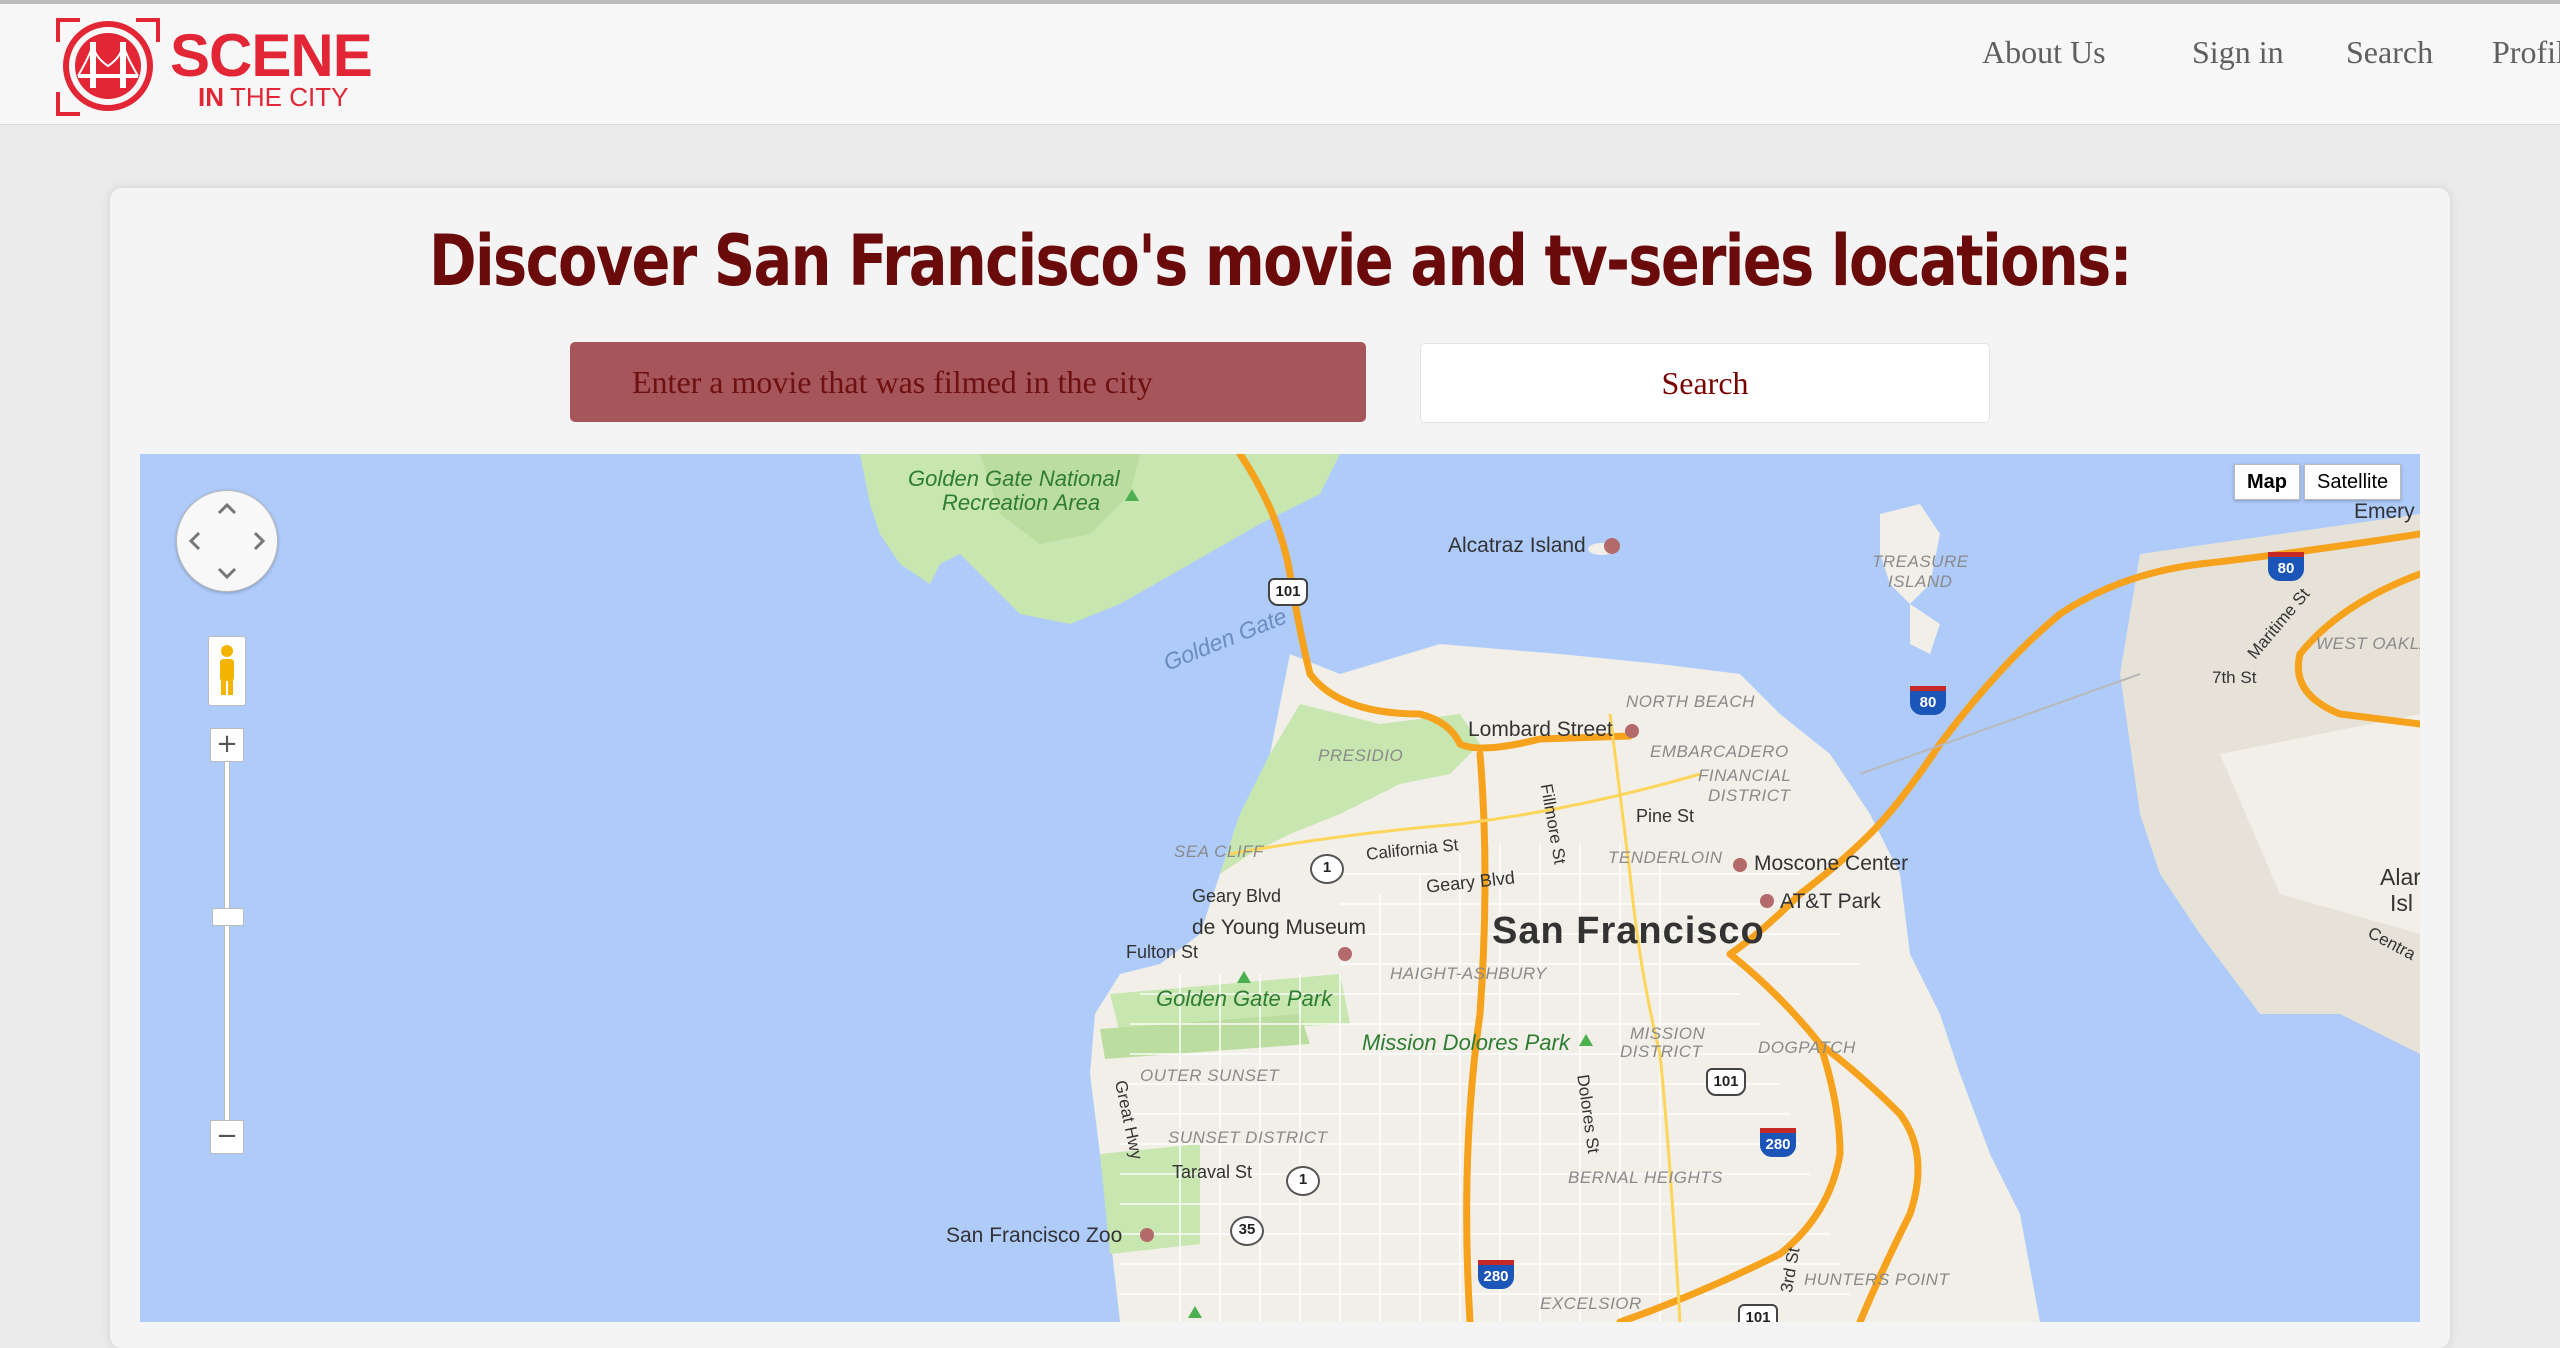 Image resolution: width=2560 pixels, height=1348 pixels. What do you see at coordinates (1210, 1075) in the screenshot?
I see `label-outer-sunset: OUTER SUNSET` at bounding box center [1210, 1075].